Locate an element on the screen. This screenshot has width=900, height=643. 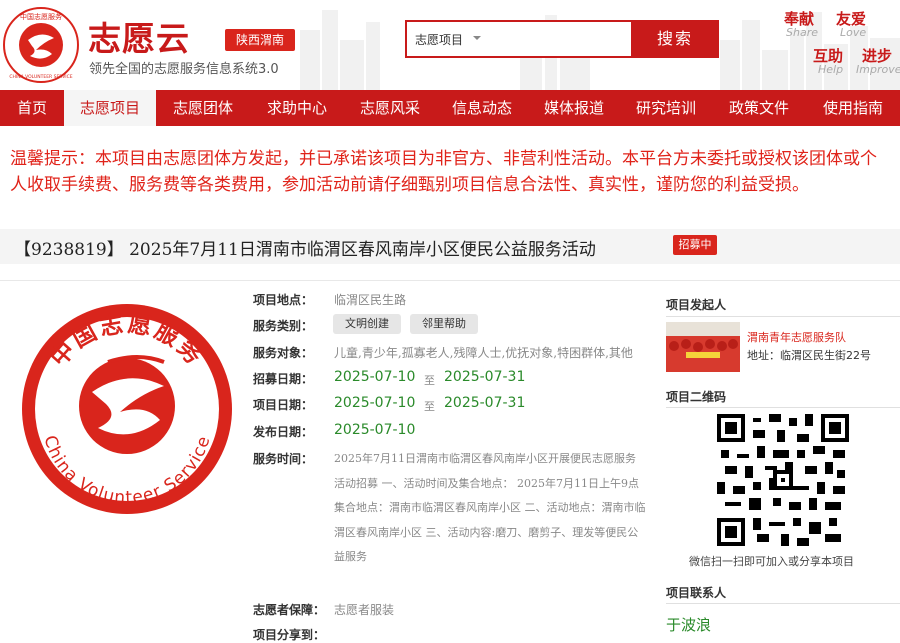
motto-help-en: Help is located at coordinates (831, 69).